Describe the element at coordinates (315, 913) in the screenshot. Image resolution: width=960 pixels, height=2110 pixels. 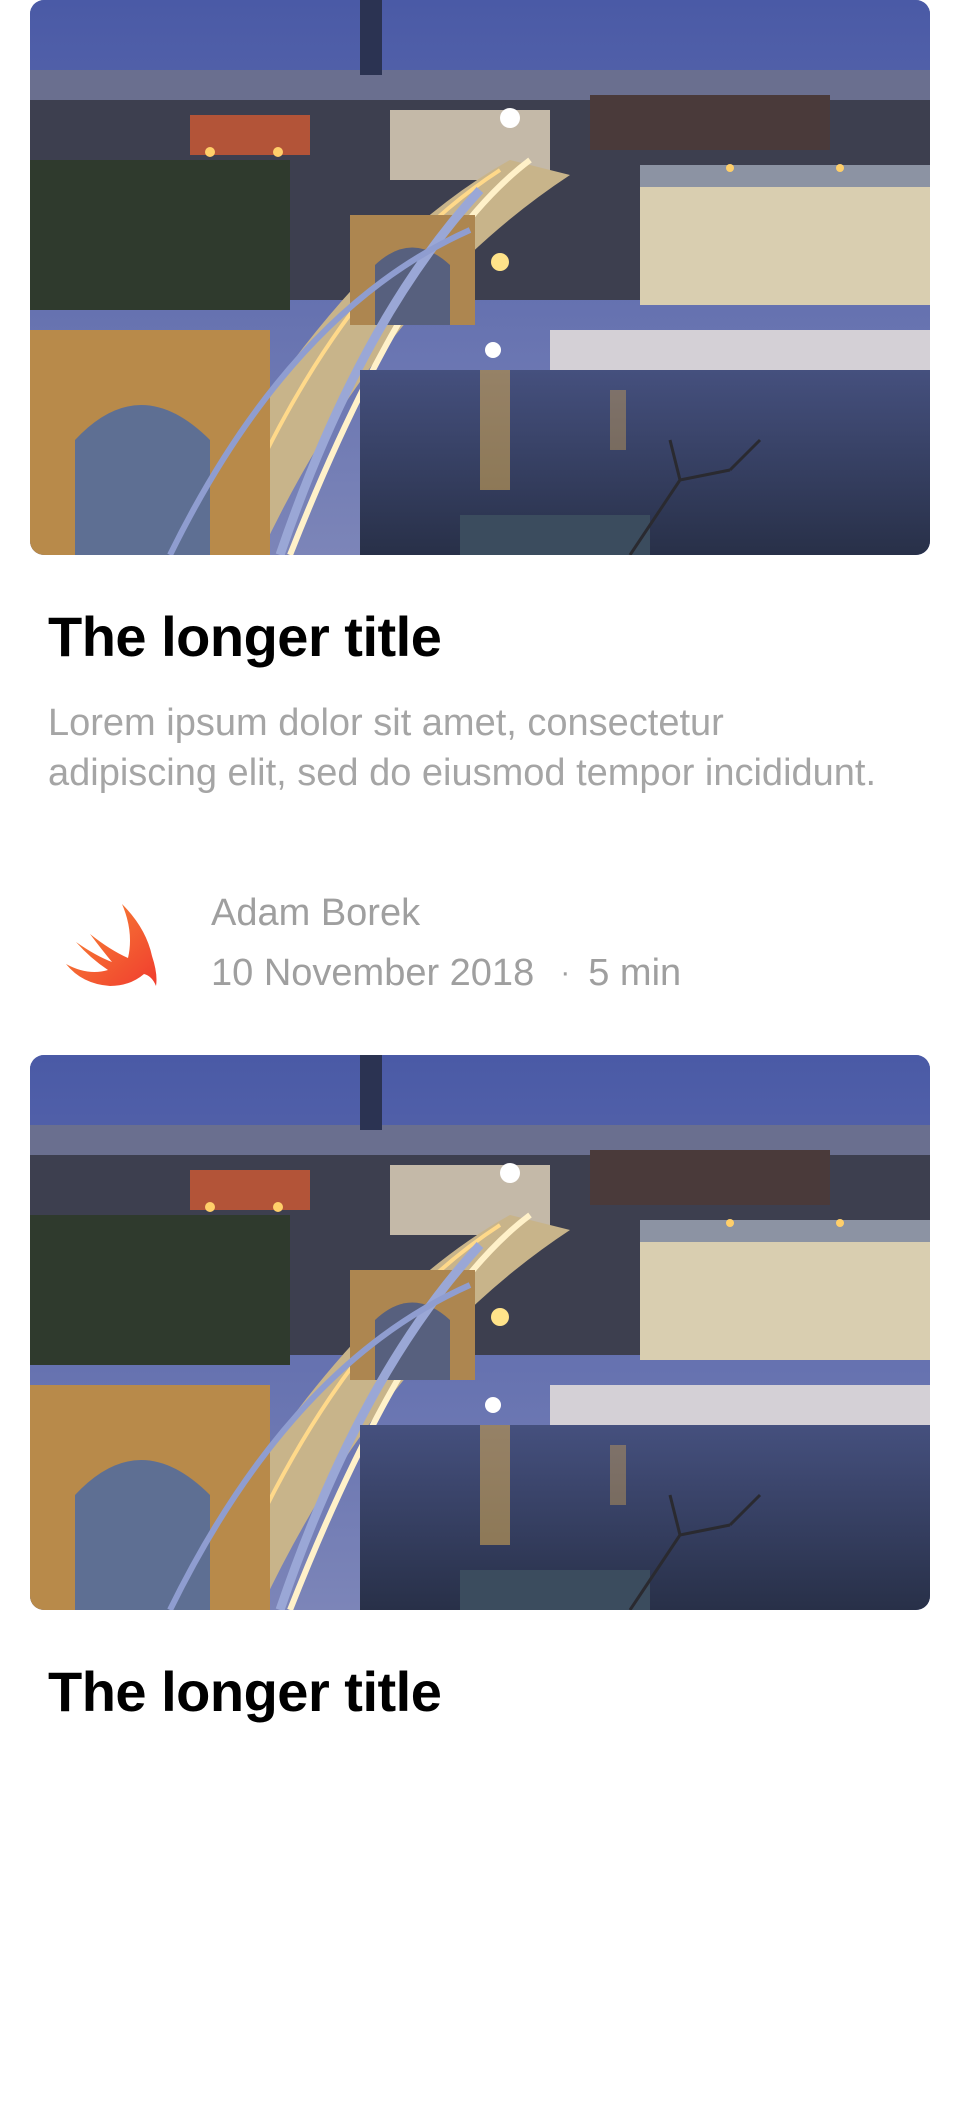
I see `author-name: Adam Borek` at that location.